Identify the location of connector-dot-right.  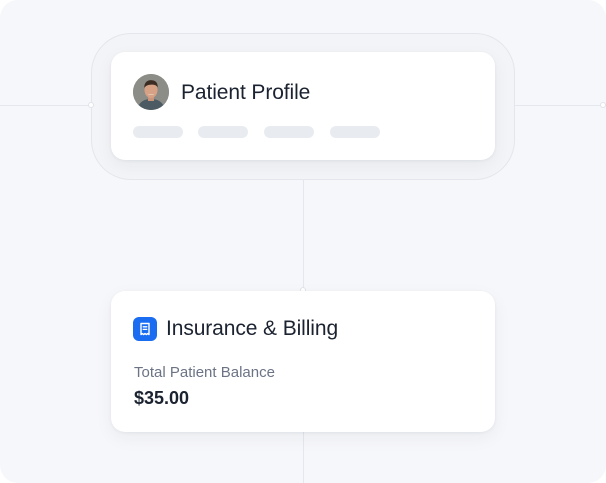
(603, 105).